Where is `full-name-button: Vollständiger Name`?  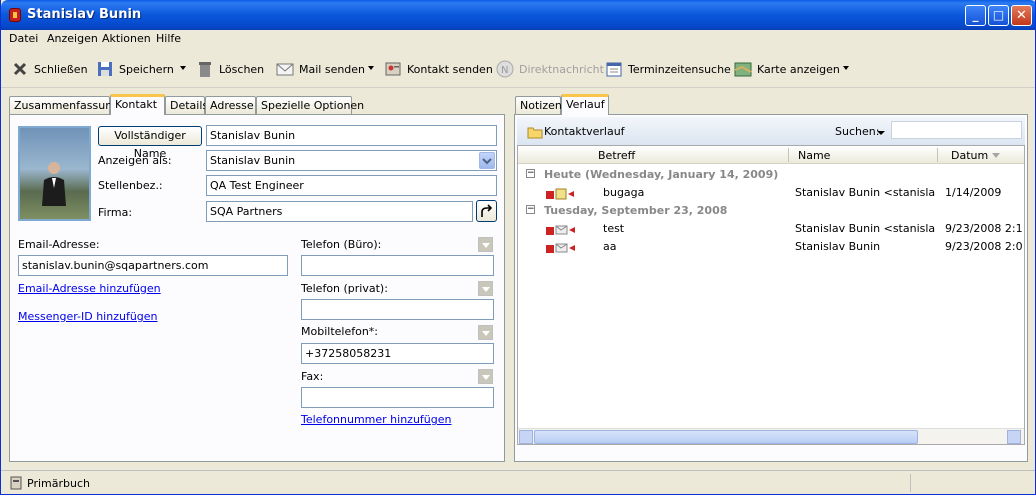 full-name-button: Vollständiger Name is located at coordinates (150, 143).